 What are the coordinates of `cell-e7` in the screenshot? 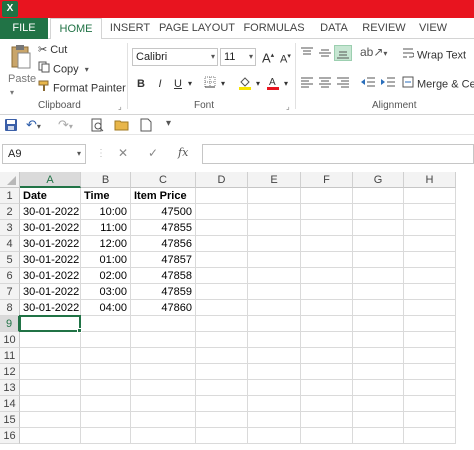 It's located at (274, 292).